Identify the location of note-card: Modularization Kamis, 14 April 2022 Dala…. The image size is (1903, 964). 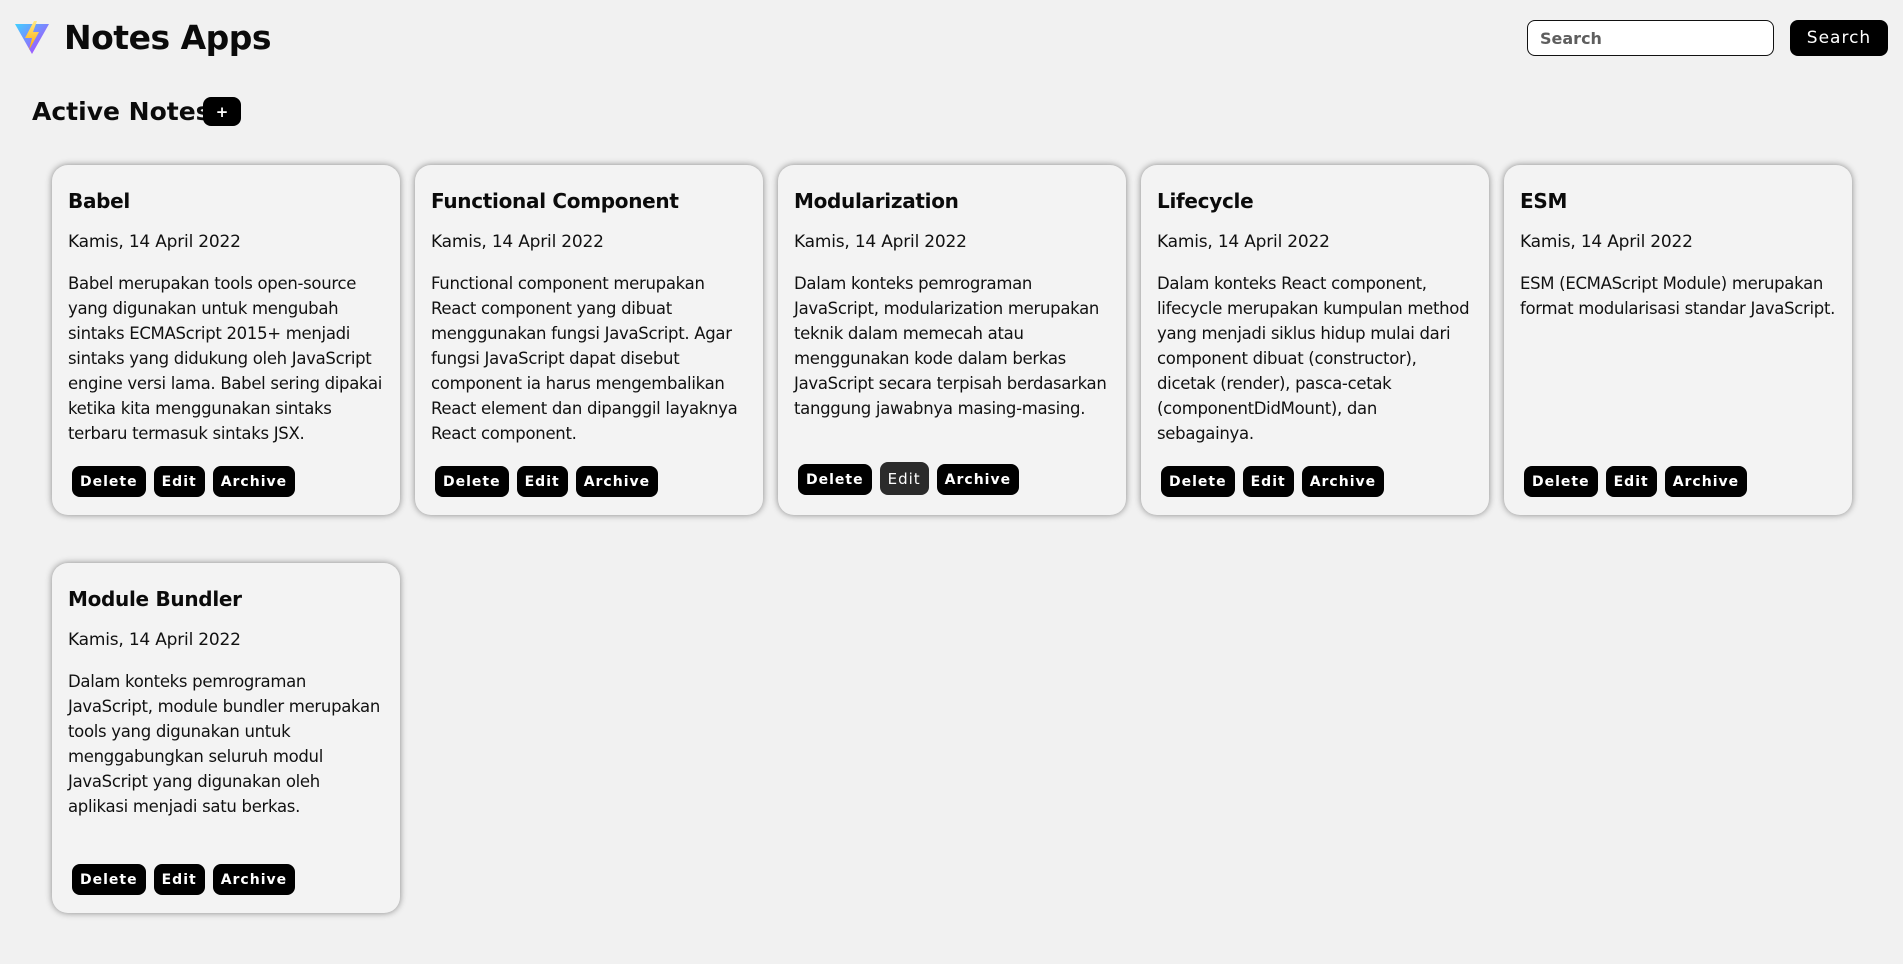
(952, 340).